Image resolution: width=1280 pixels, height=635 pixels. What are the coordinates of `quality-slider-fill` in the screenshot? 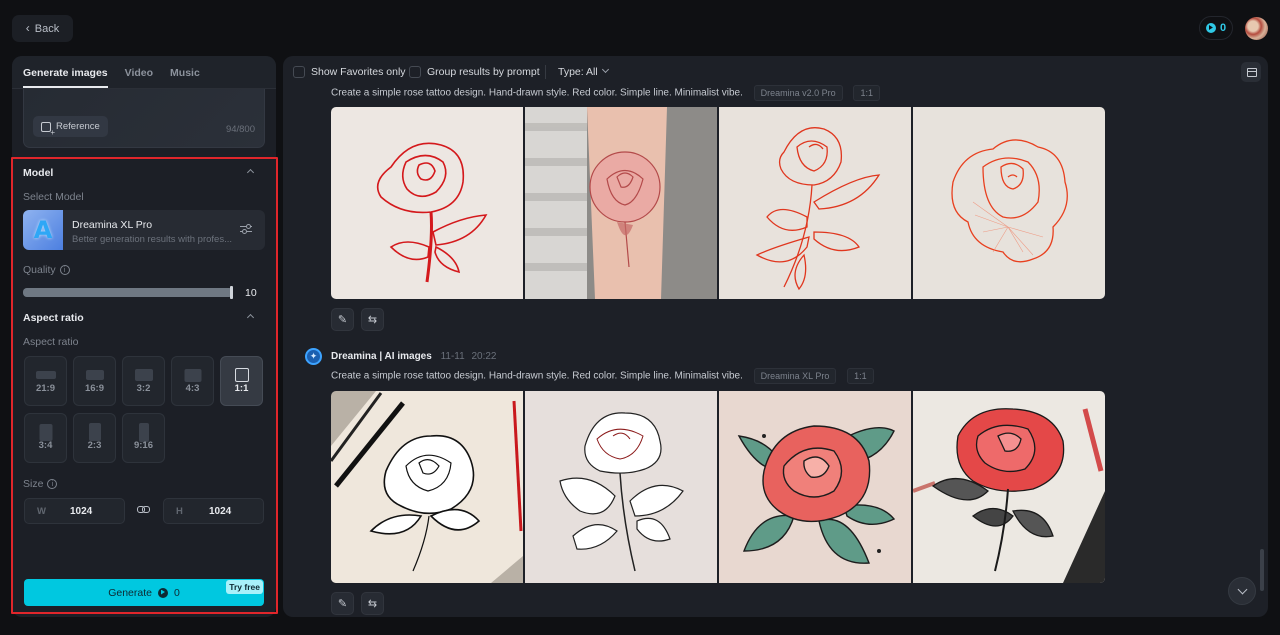 It's located at (128, 292).